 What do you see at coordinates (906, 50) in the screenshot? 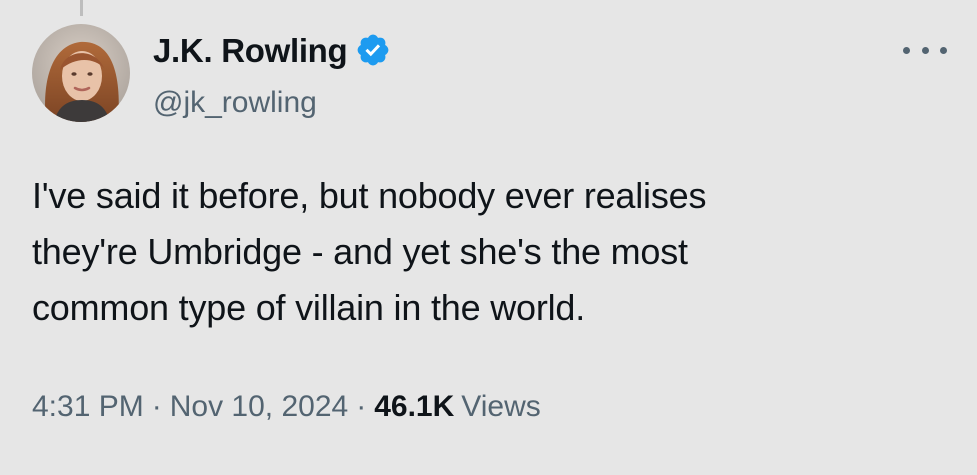
I see `more-options-icon` at bounding box center [906, 50].